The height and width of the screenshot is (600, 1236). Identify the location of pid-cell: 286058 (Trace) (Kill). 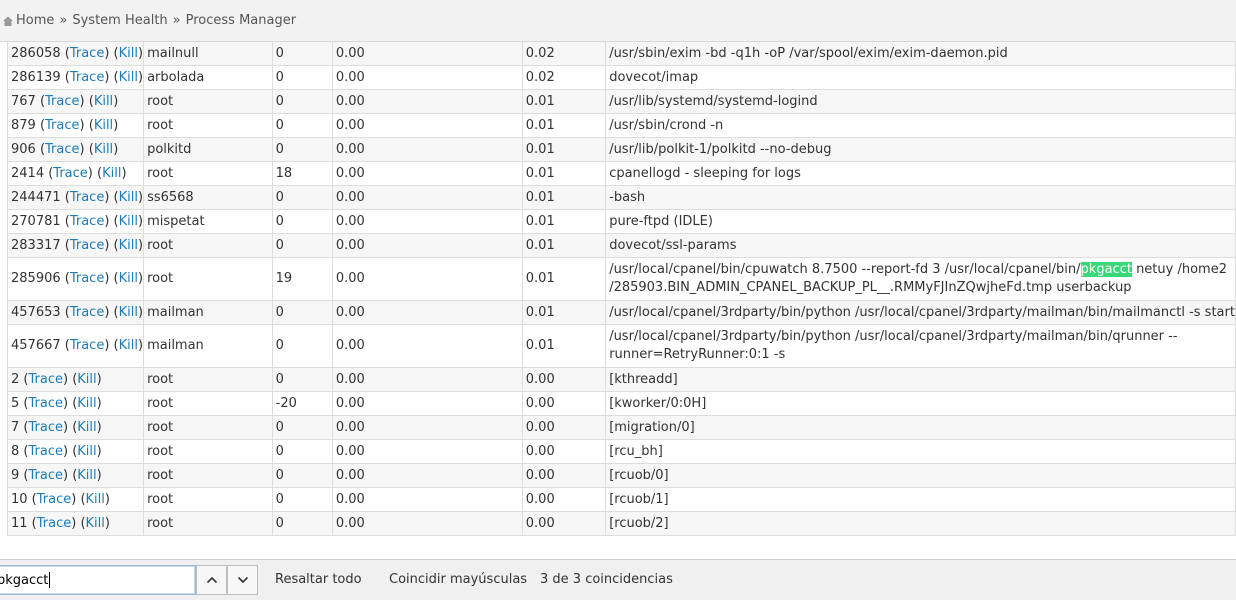
(75, 54).